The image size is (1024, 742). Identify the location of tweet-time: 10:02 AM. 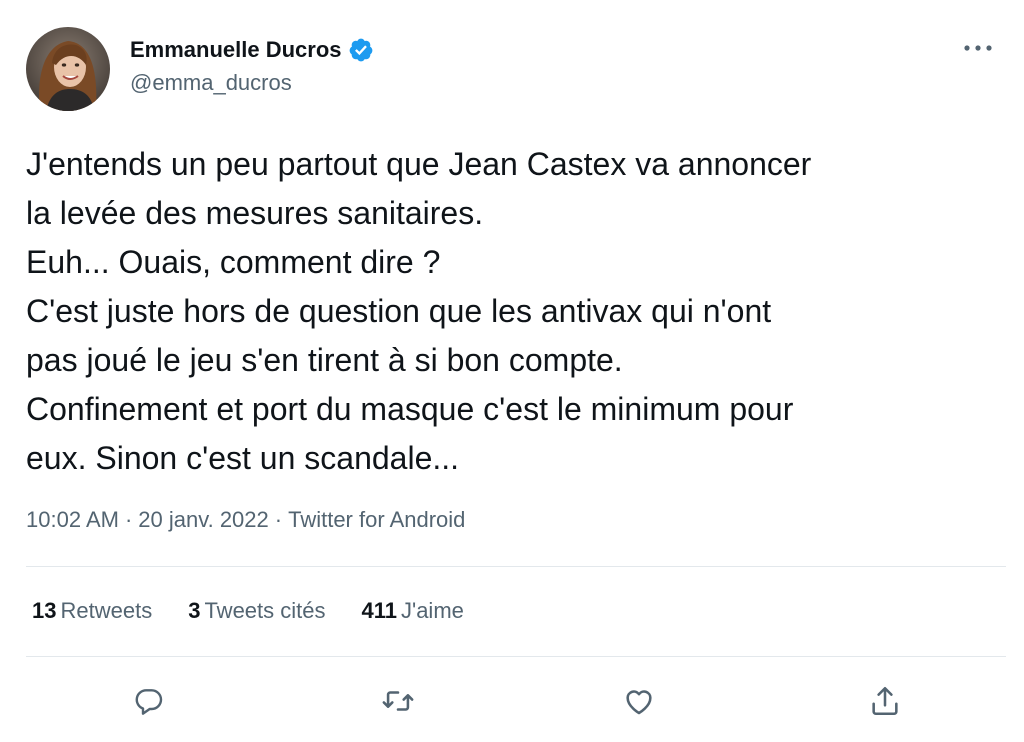
(72, 520).